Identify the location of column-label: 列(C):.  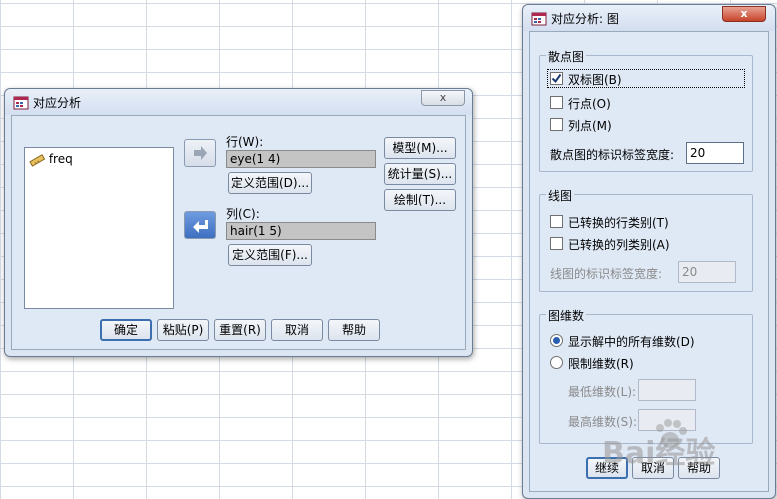
(243, 214).